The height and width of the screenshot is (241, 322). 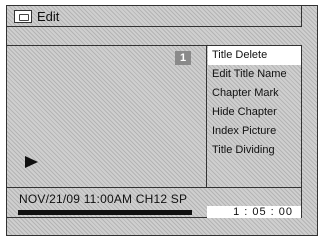 What do you see at coordinates (254, 131) in the screenshot?
I see `menu-item-index-picture: Index Picture` at bounding box center [254, 131].